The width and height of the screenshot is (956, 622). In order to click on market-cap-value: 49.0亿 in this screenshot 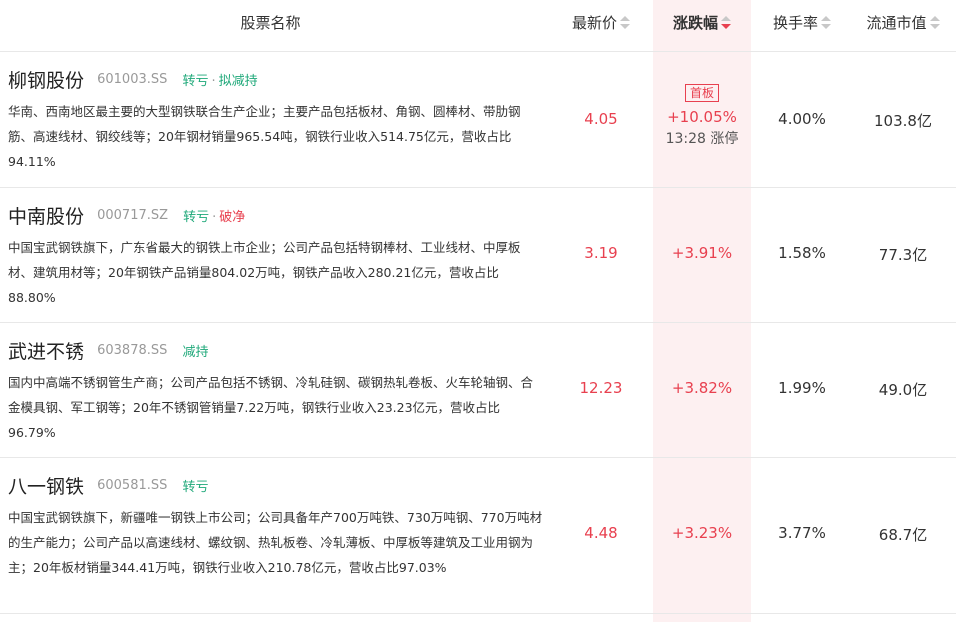, I will do `click(903, 390)`.